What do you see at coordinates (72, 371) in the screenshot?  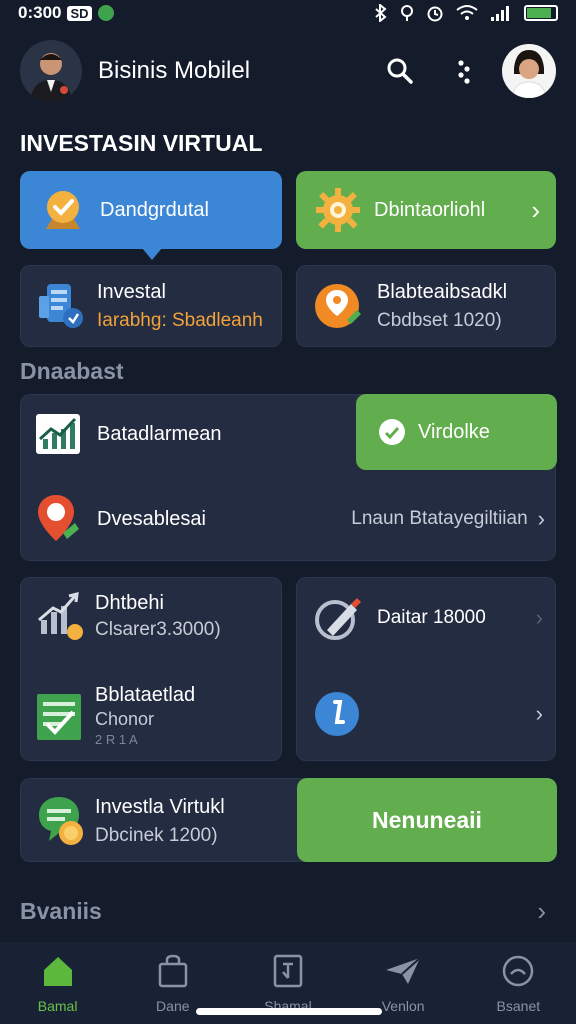 I see `section-title-dnaabast: Dnaabast` at bounding box center [72, 371].